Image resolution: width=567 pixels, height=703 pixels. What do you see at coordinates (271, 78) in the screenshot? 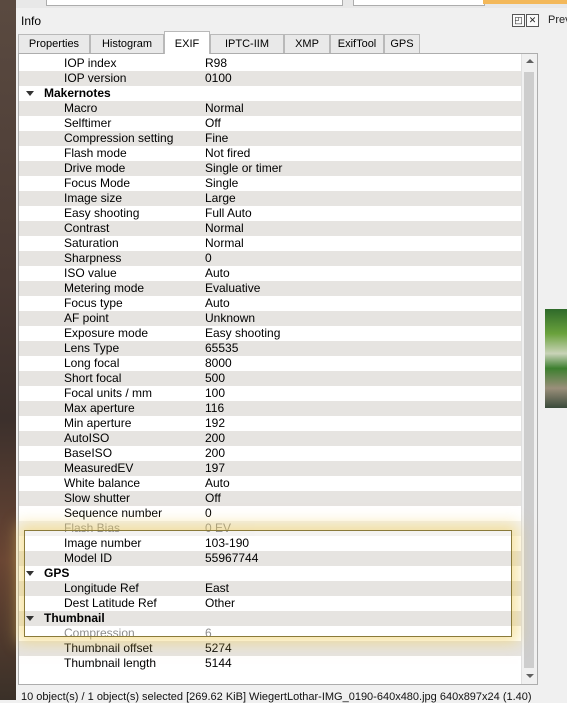
I see `table-row: IOP version 0100` at bounding box center [271, 78].